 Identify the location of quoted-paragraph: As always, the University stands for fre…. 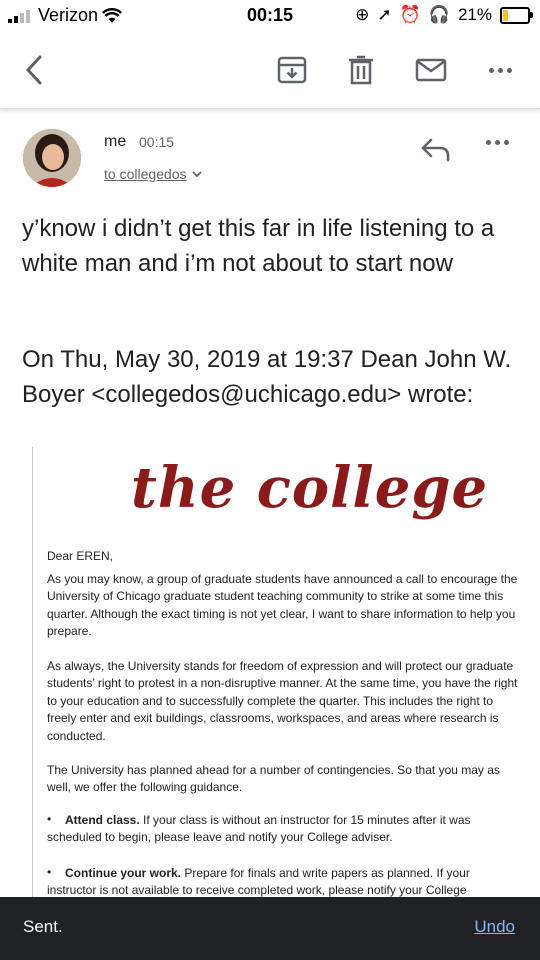
(282, 701).